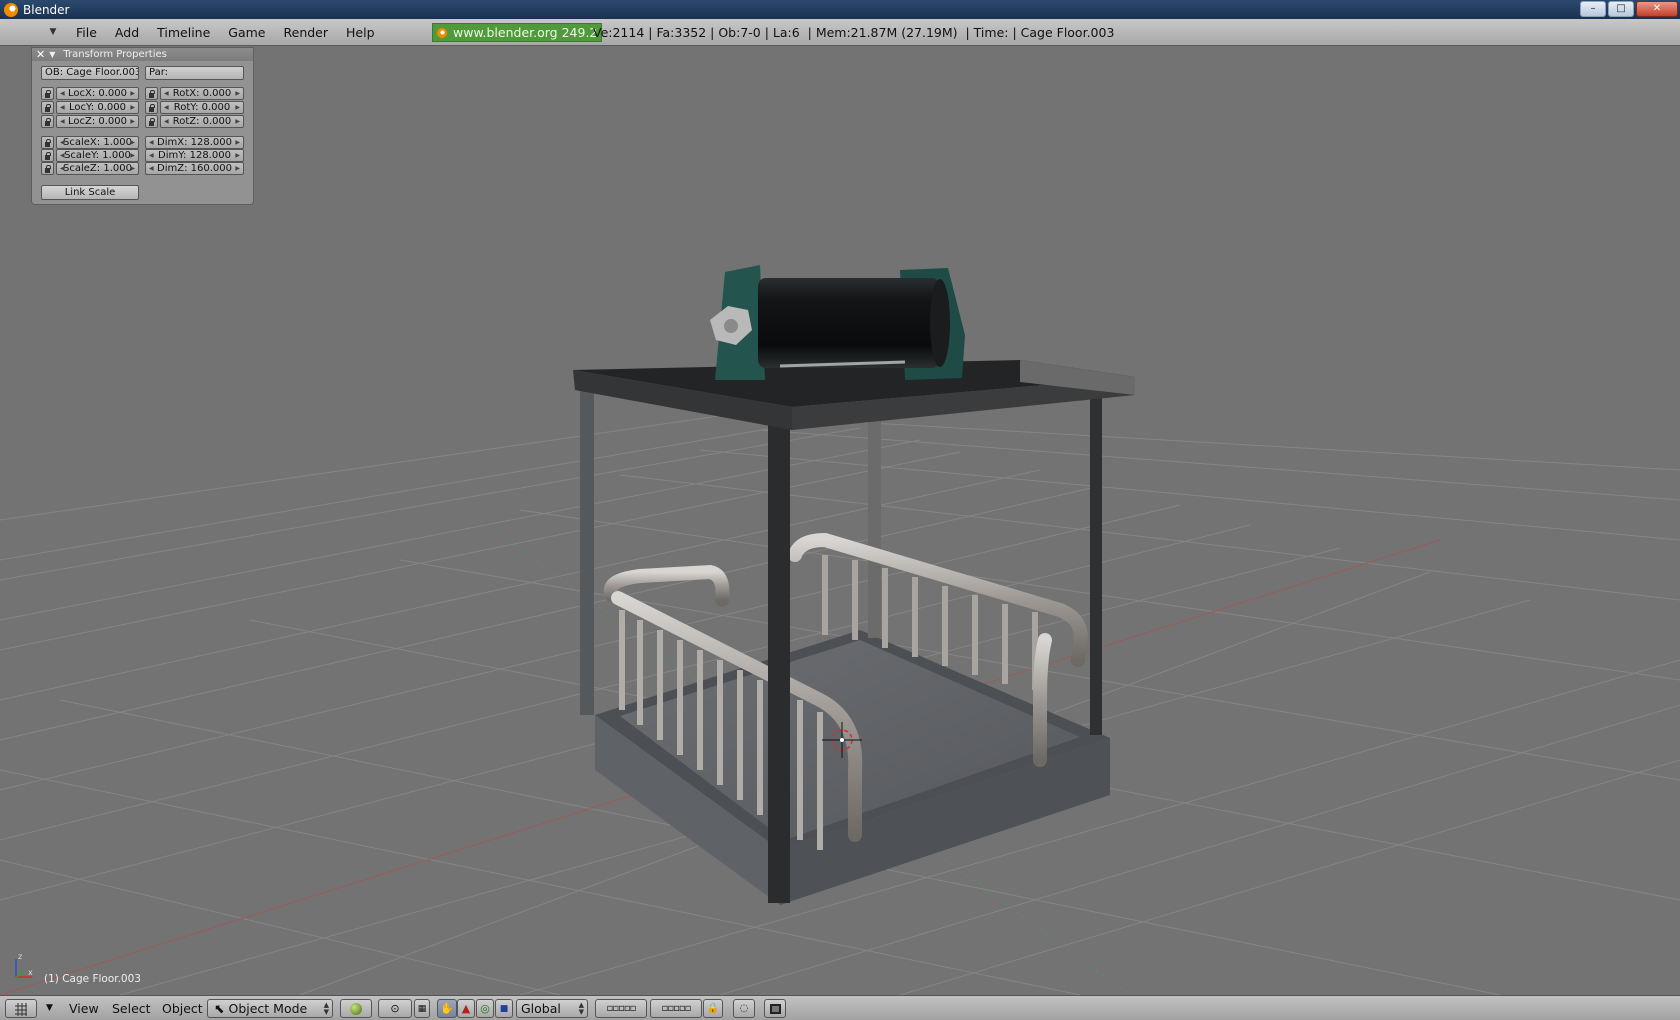 Image resolution: width=1680 pixels, height=1020 pixels. Describe the element at coordinates (183, 32) in the screenshot. I see `menu-timeline: Timeline` at that location.